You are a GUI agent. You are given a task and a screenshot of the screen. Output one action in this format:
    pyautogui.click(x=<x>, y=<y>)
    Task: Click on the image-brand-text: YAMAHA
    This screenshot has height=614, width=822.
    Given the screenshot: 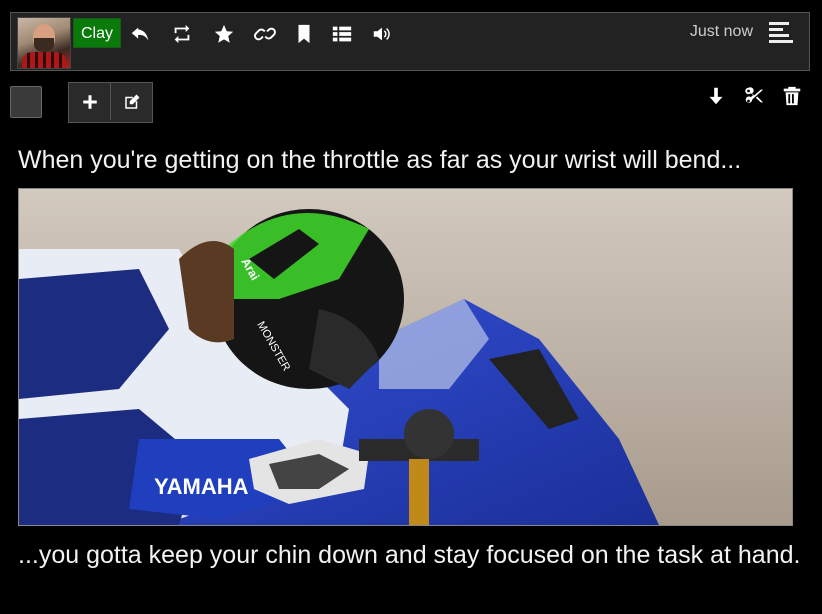 What is the action you would take?
    pyautogui.click(x=201, y=486)
    